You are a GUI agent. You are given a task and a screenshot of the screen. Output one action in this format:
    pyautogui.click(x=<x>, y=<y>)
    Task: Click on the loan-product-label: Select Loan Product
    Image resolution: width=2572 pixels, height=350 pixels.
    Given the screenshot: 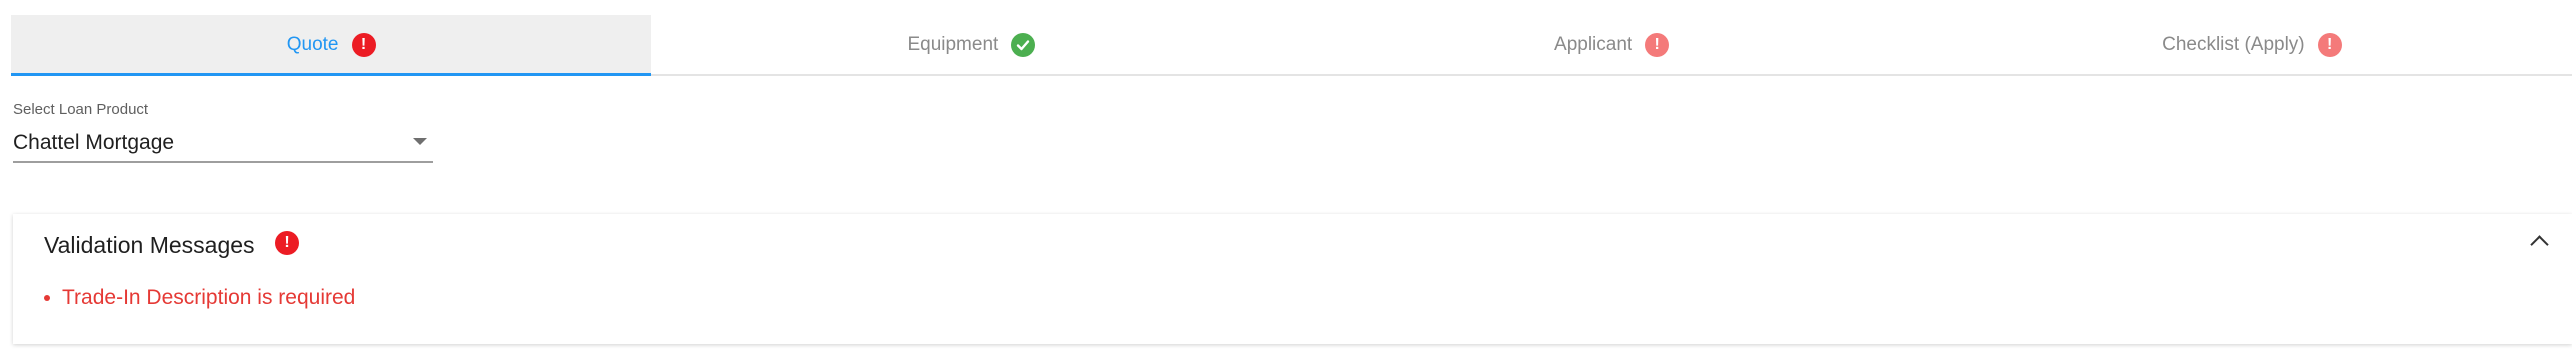 What is the action you would take?
    pyautogui.click(x=81, y=109)
    